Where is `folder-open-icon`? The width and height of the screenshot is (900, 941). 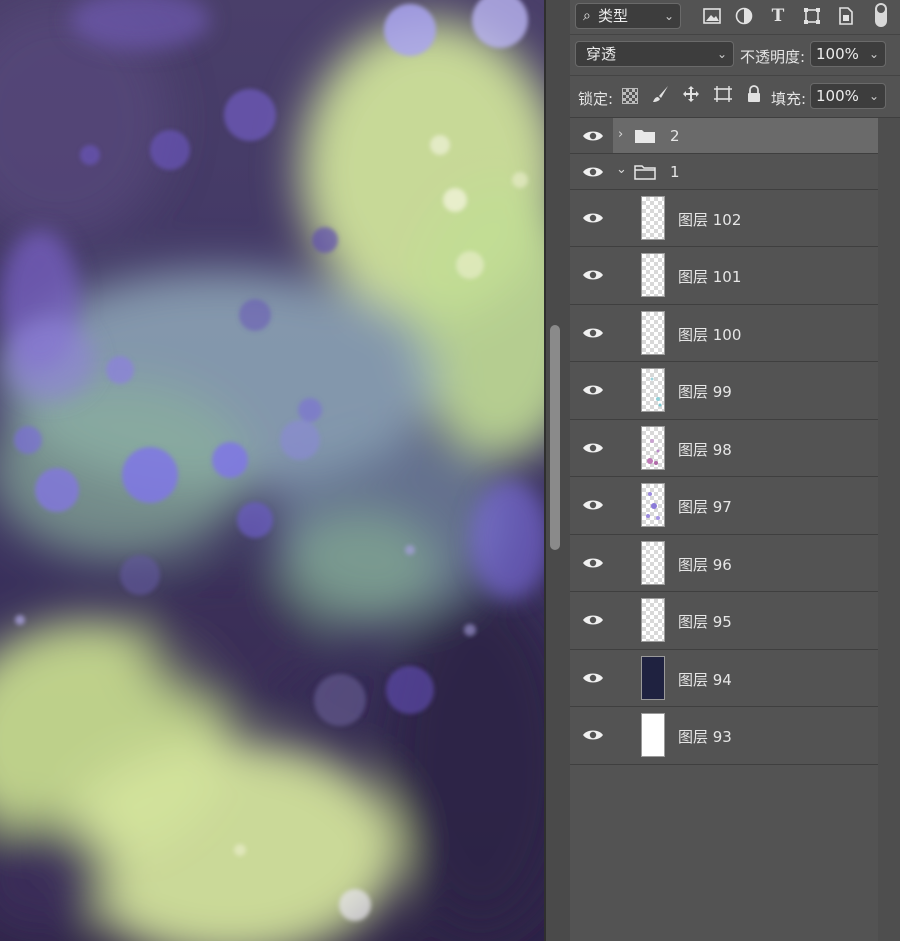 folder-open-icon is located at coordinates (645, 172).